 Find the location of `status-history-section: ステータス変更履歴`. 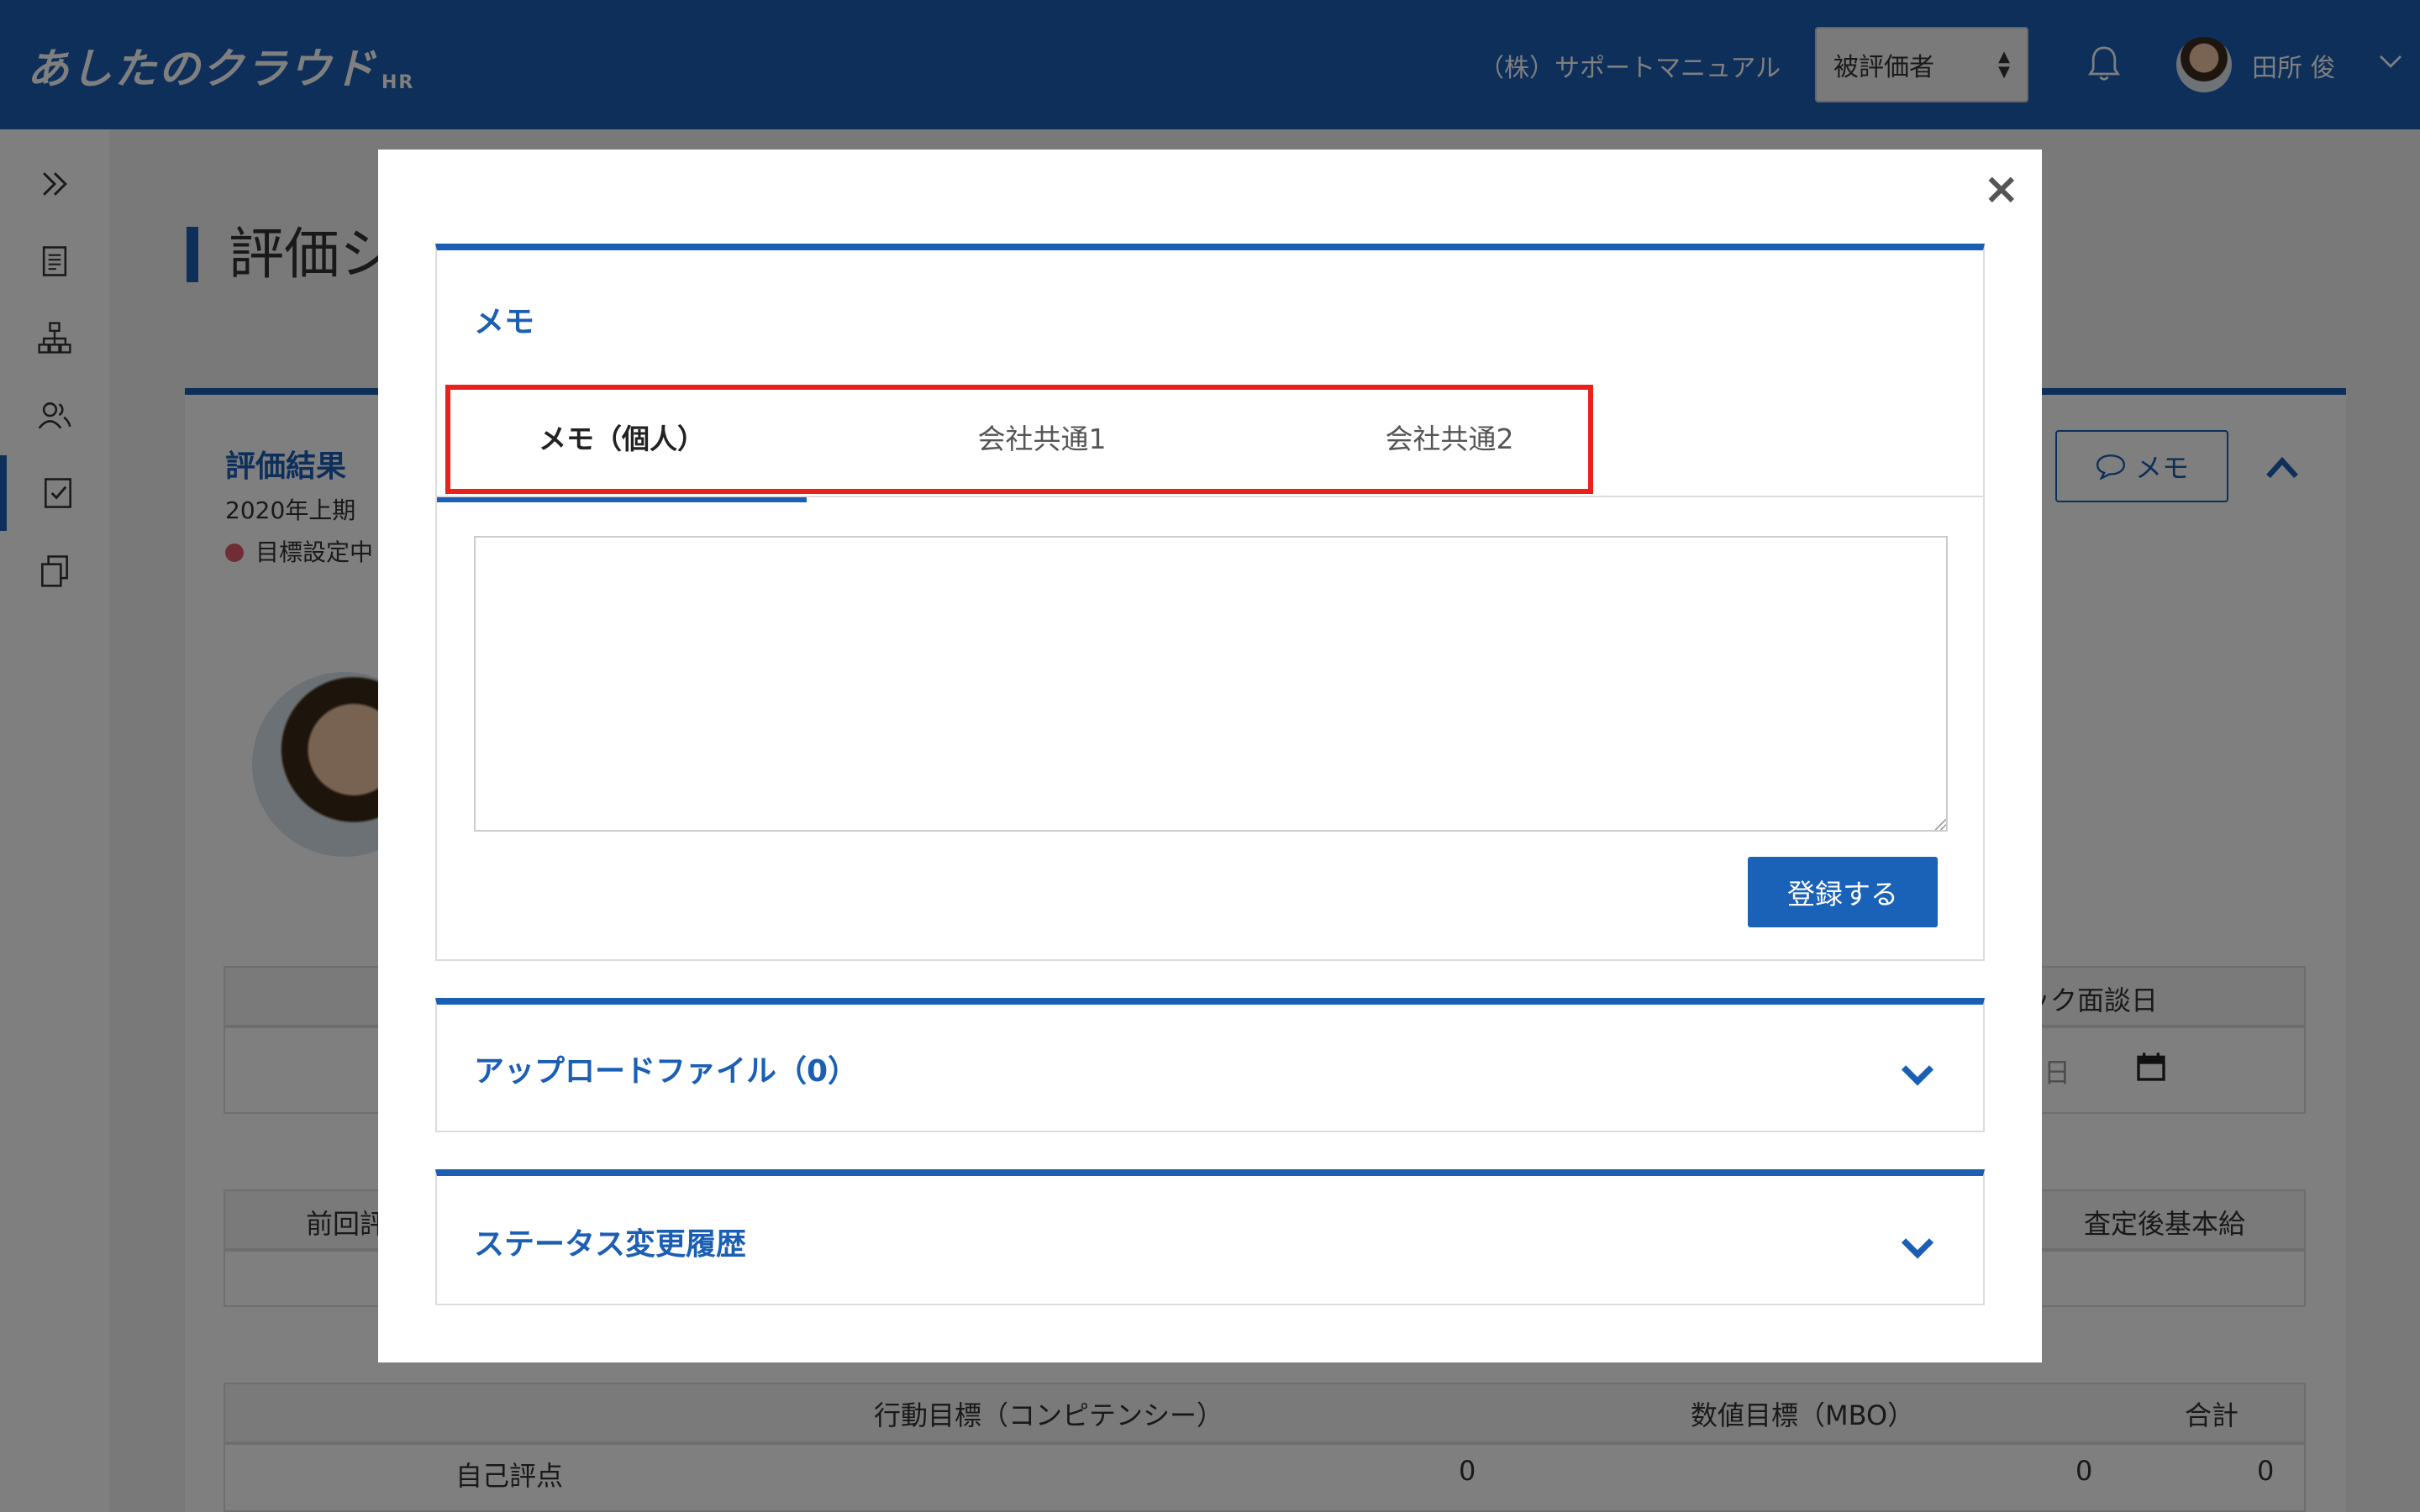

status-history-section: ステータス変更履歴 is located at coordinates (1210, 1237).